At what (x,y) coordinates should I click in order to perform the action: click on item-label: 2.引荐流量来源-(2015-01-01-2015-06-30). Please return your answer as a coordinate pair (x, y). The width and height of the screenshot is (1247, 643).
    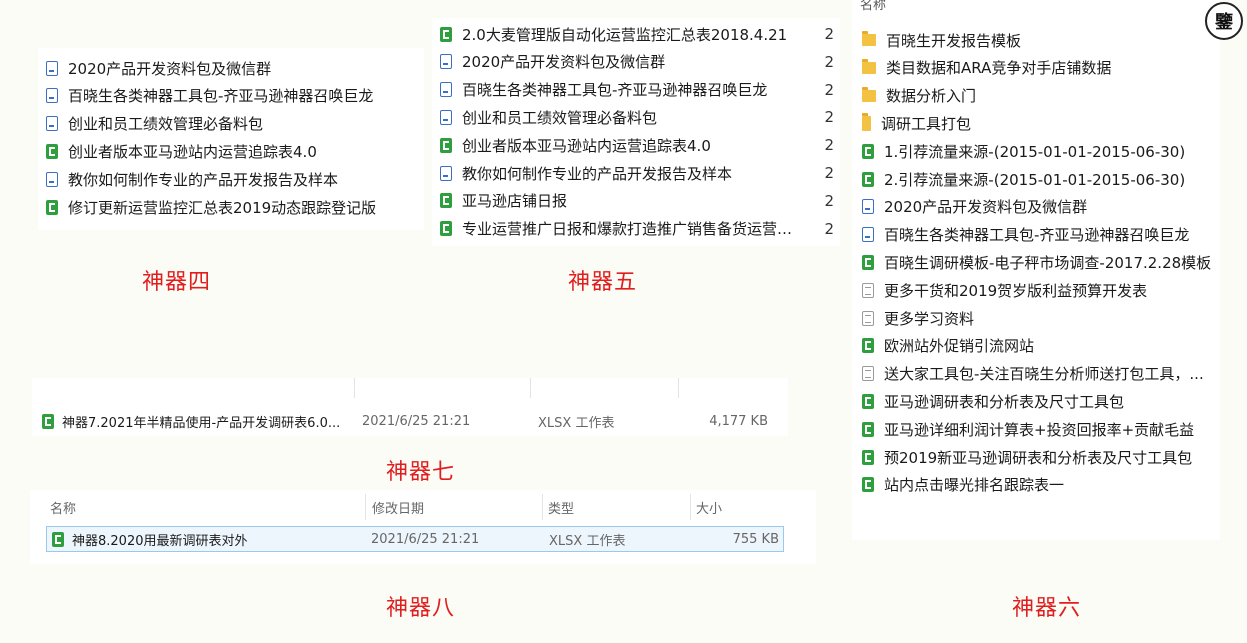
    Looking at the image, I should click on (1035, 179).